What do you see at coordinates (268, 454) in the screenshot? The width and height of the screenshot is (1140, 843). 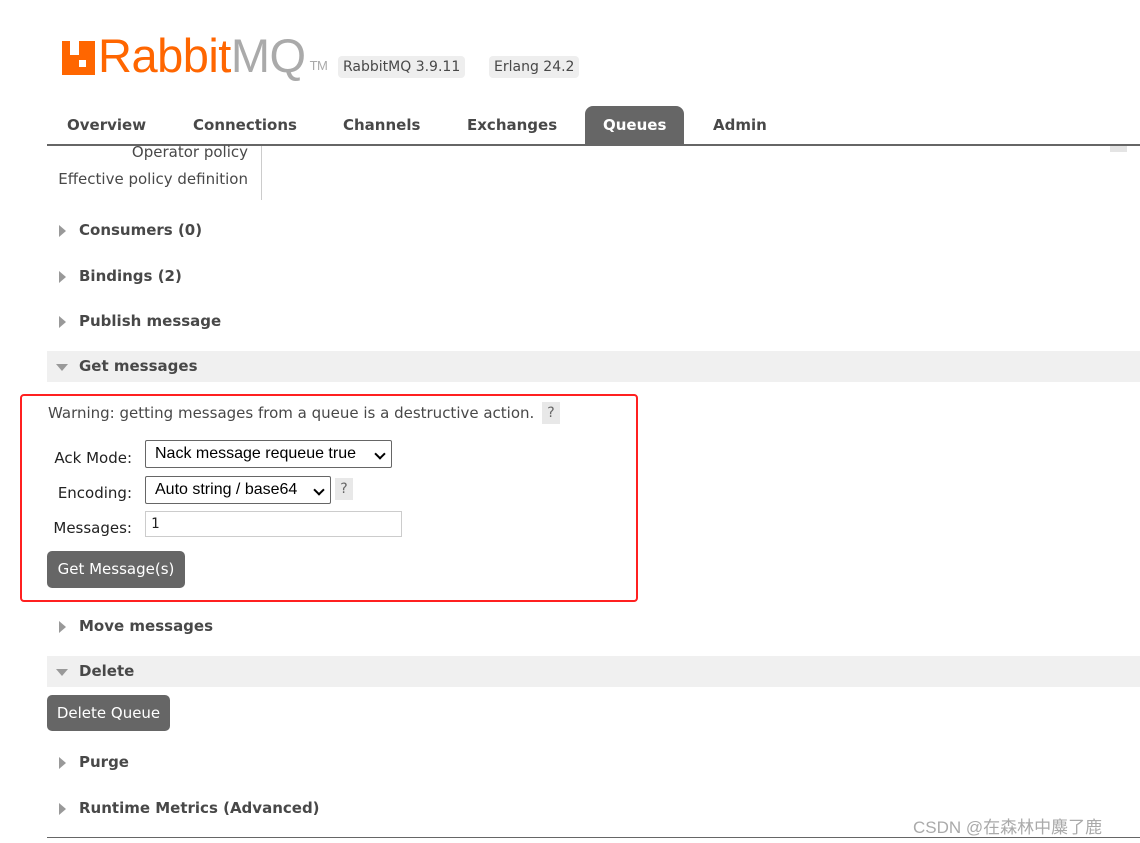 I see `ack-mode-select: Nack message requeue true` at bounding box center [268, 454].